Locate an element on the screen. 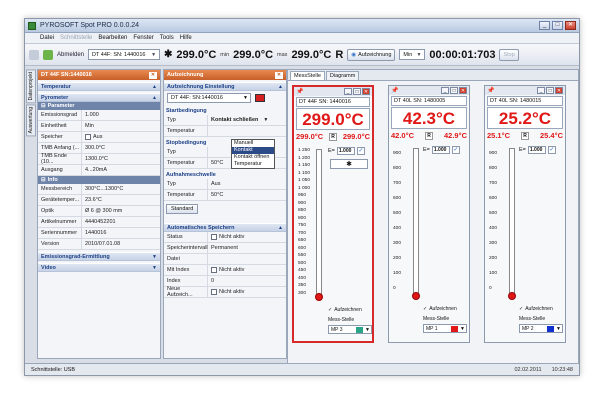  device-temperature: 299.0°C is located at coordinates (333, 119).